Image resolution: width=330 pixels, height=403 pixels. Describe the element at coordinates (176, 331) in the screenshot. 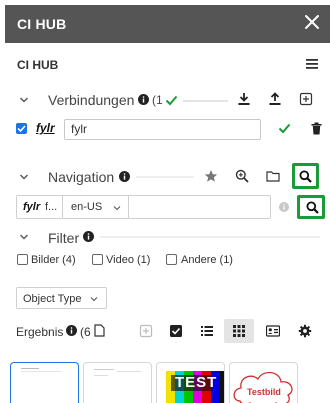

I see `select-all-icon` at that location.